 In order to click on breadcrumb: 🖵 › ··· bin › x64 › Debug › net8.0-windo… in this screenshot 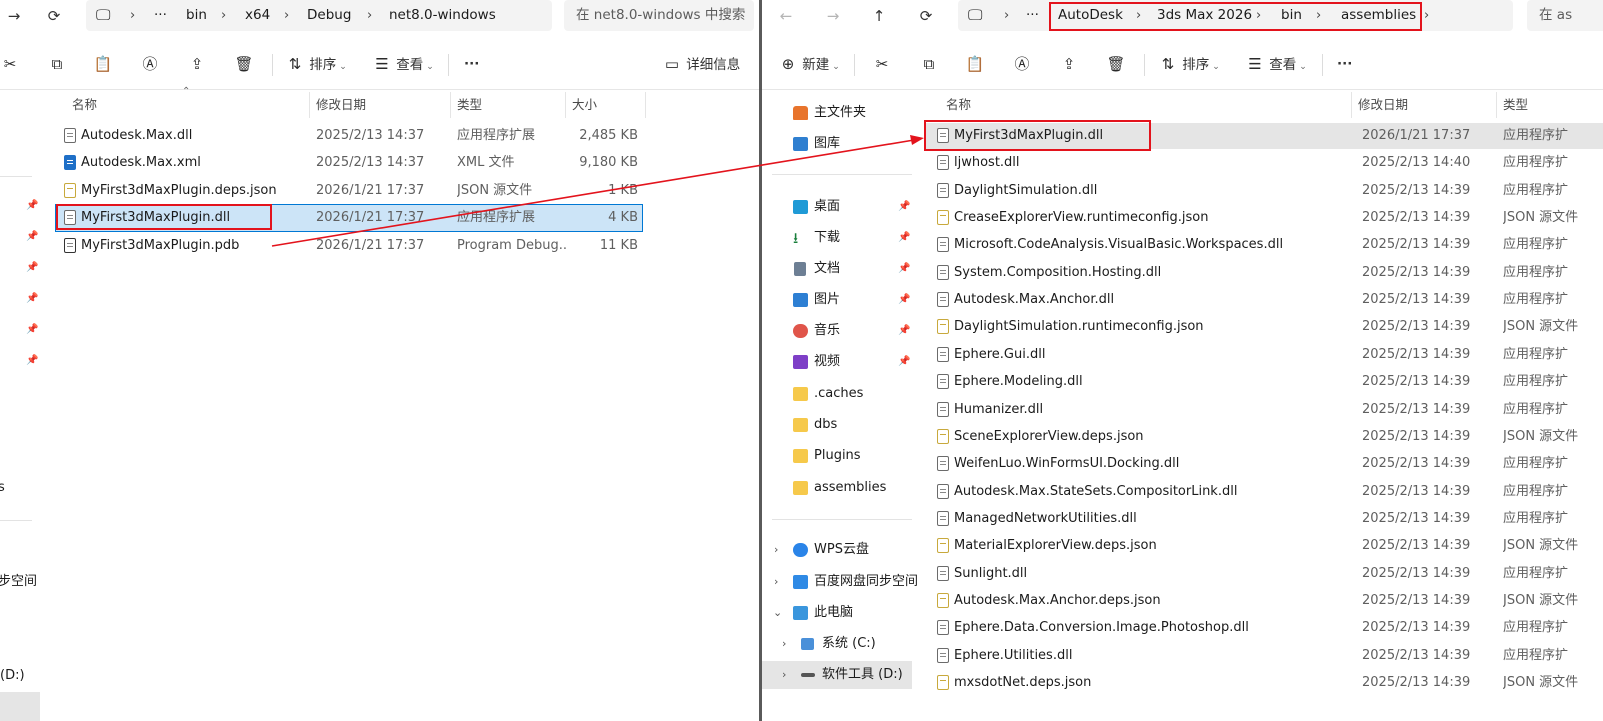, I will do `click(319, 15)`.